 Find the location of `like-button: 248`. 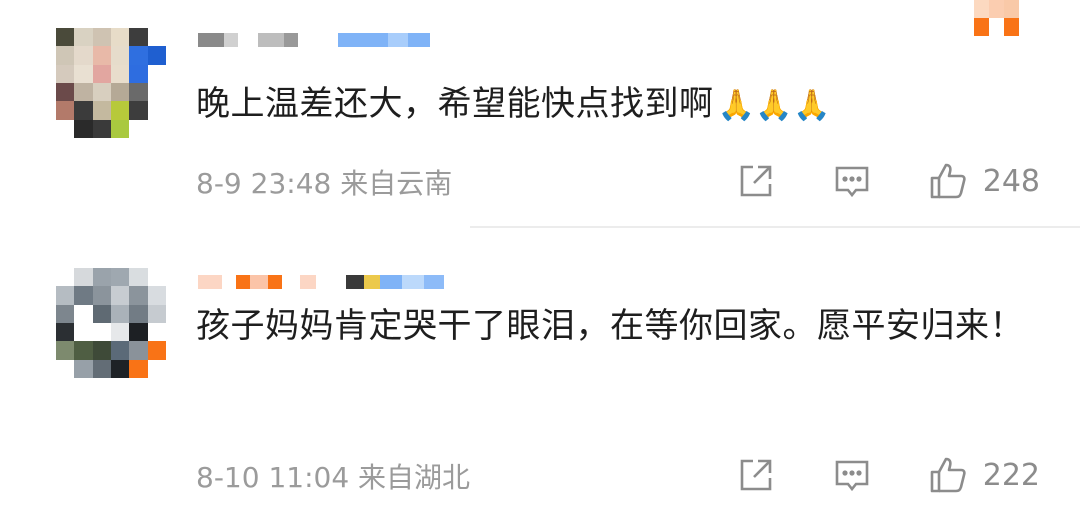

like-button: 248 is located at coordinates (983, 181).